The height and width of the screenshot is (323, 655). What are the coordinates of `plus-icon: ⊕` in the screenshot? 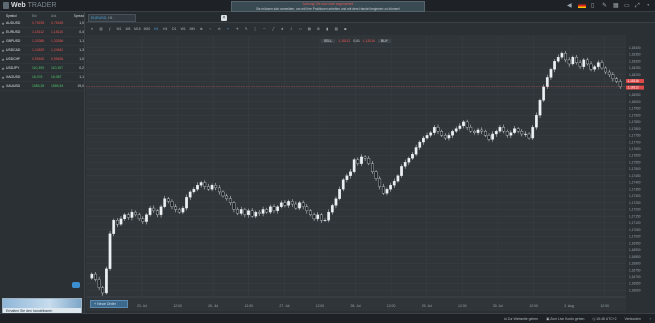 It's located at (201, 29).